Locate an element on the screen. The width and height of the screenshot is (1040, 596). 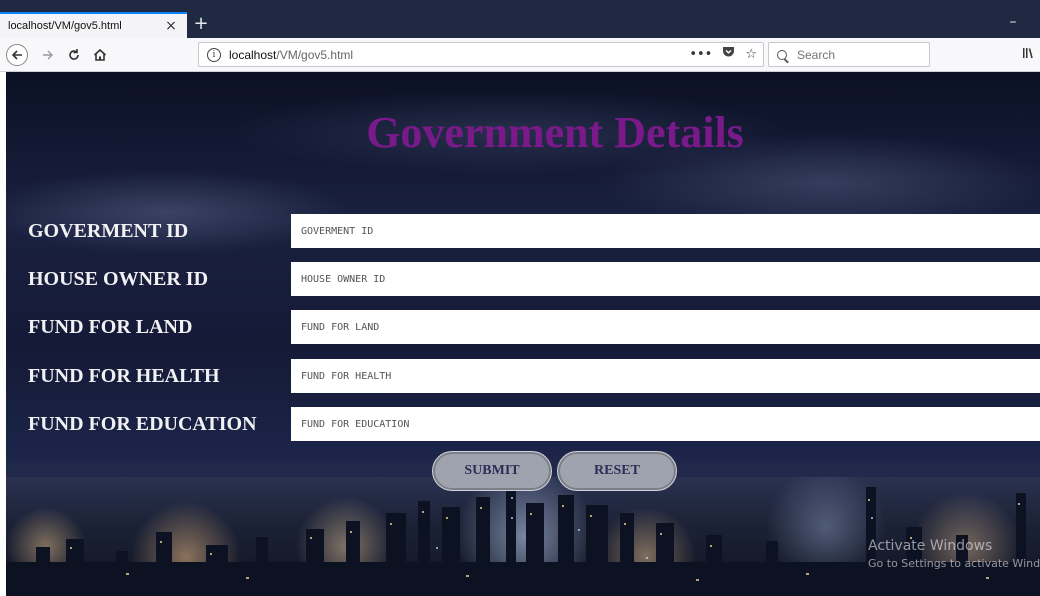
home-icon is located at coordinates (100, 55).